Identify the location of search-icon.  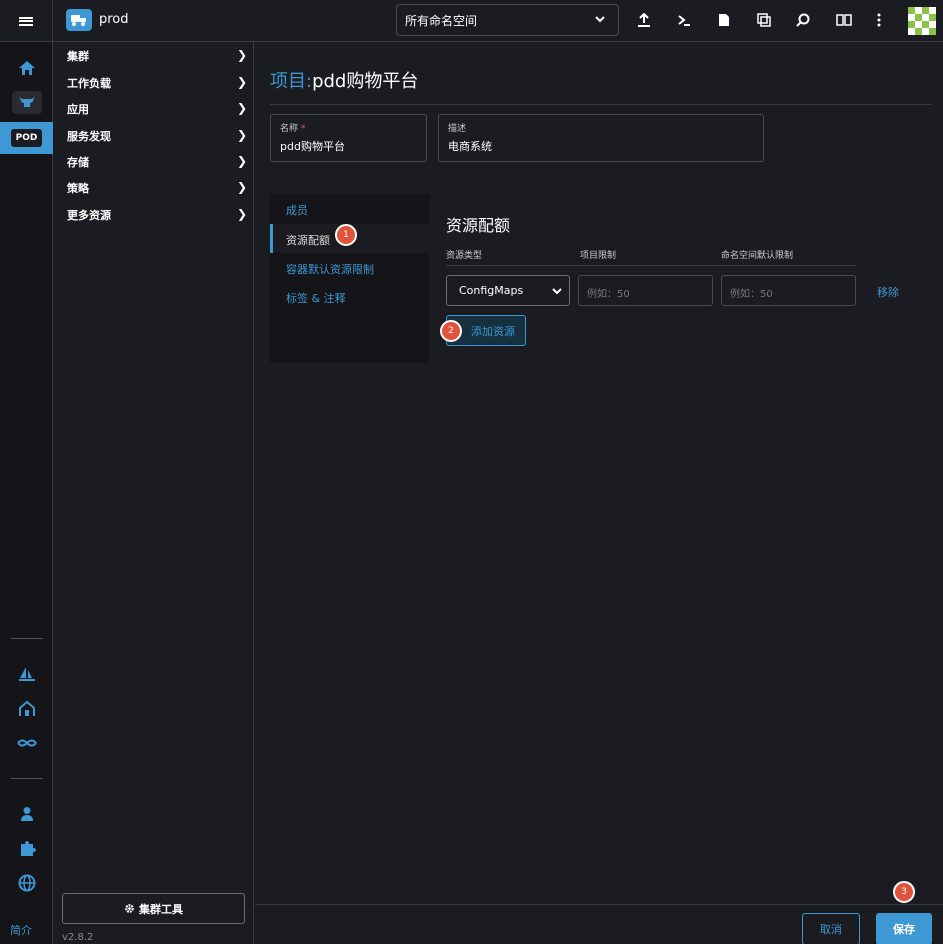
(803, 20).